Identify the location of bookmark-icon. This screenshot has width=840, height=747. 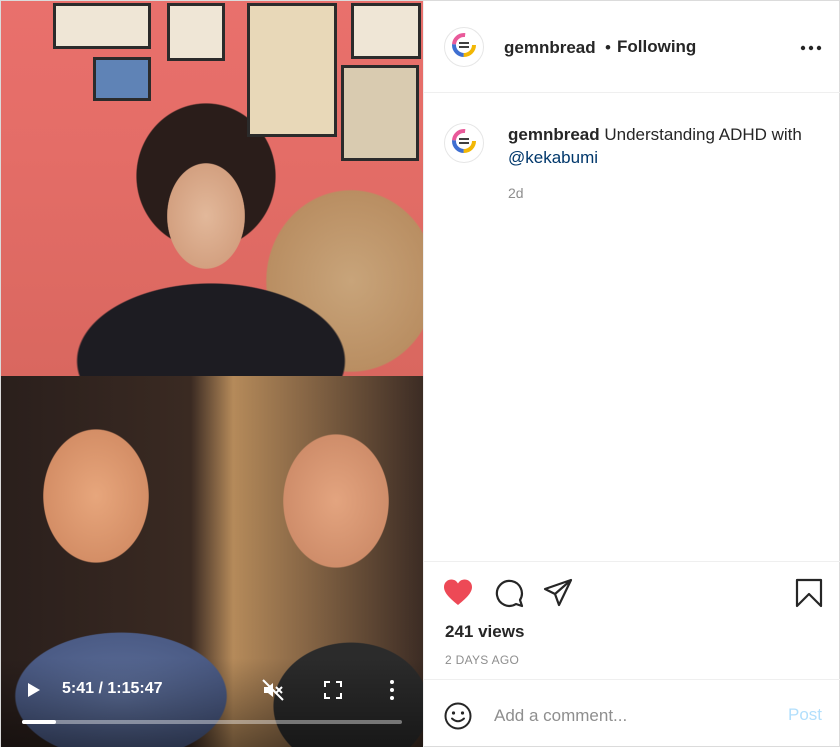
(809, 593).